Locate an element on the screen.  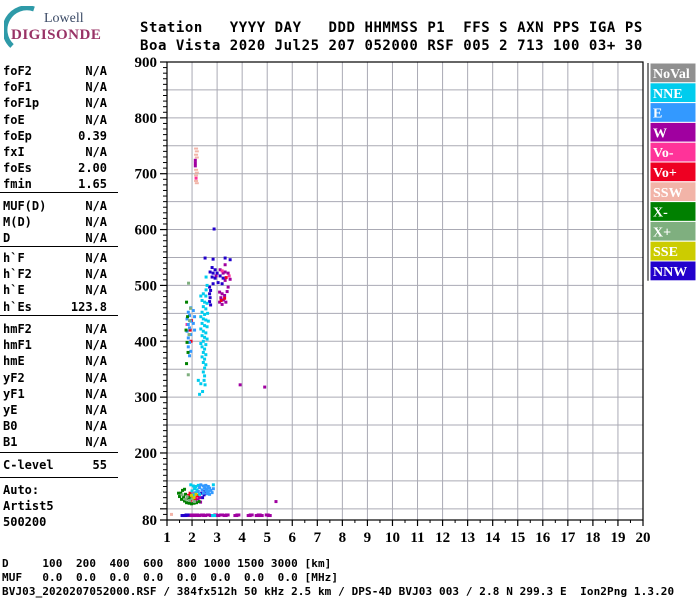
y-tick-label: 300 is located at coordinates (146, 398).